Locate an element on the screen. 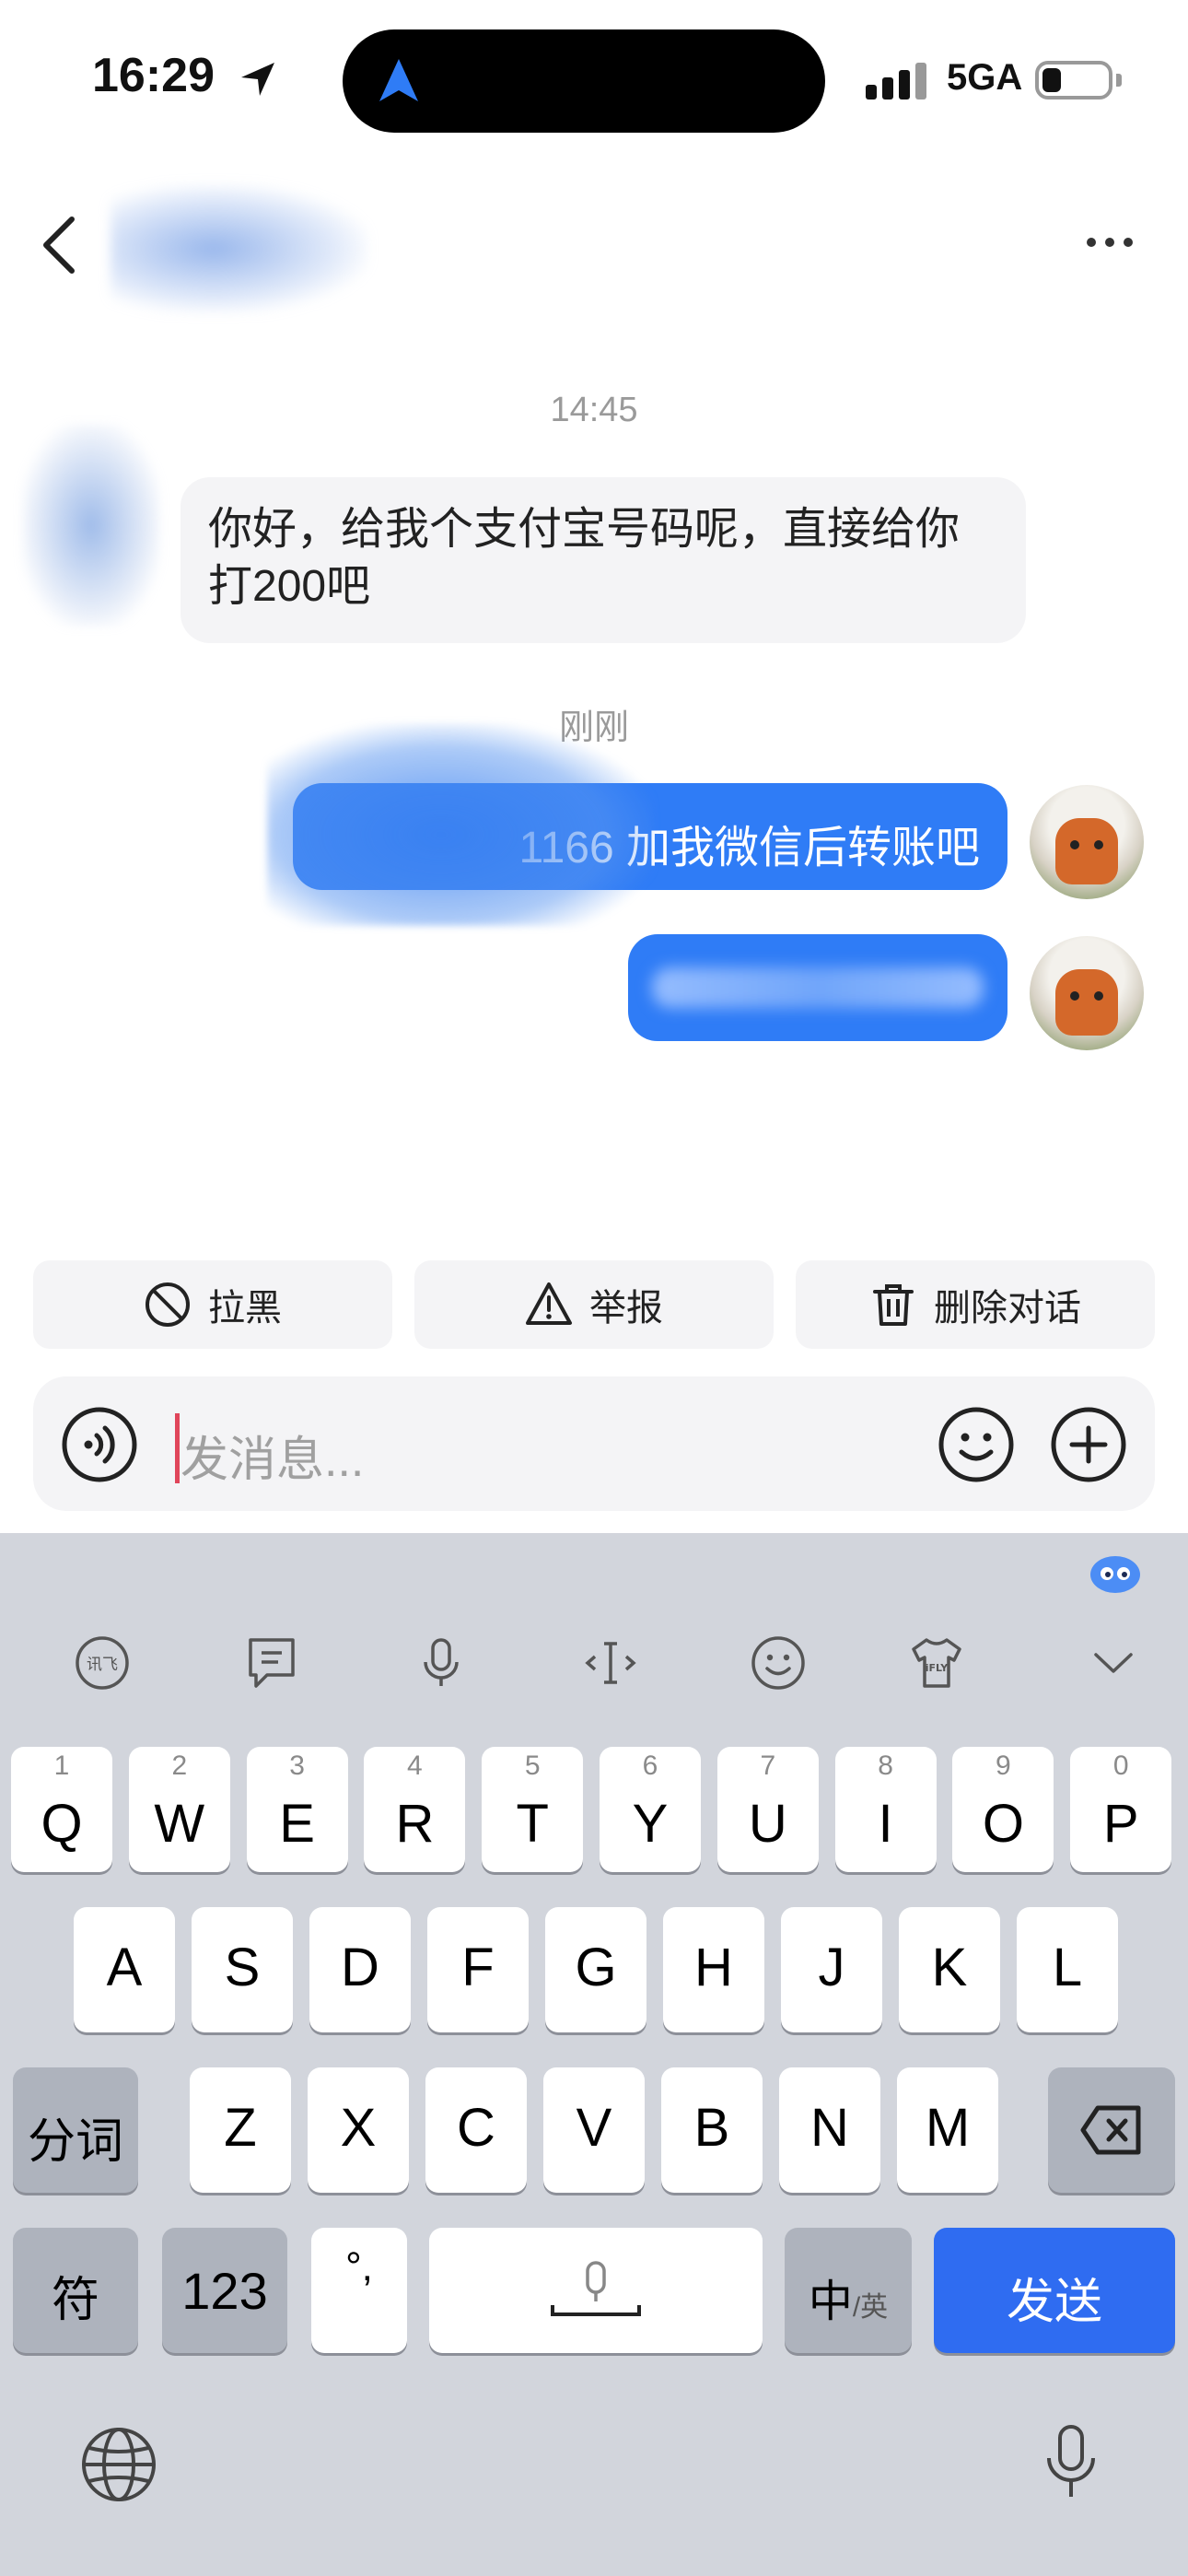 The width and height of the screenshot is (1188, 2576). delete-conversation-button: 删除对话 is located at coordinates (976, 1304).